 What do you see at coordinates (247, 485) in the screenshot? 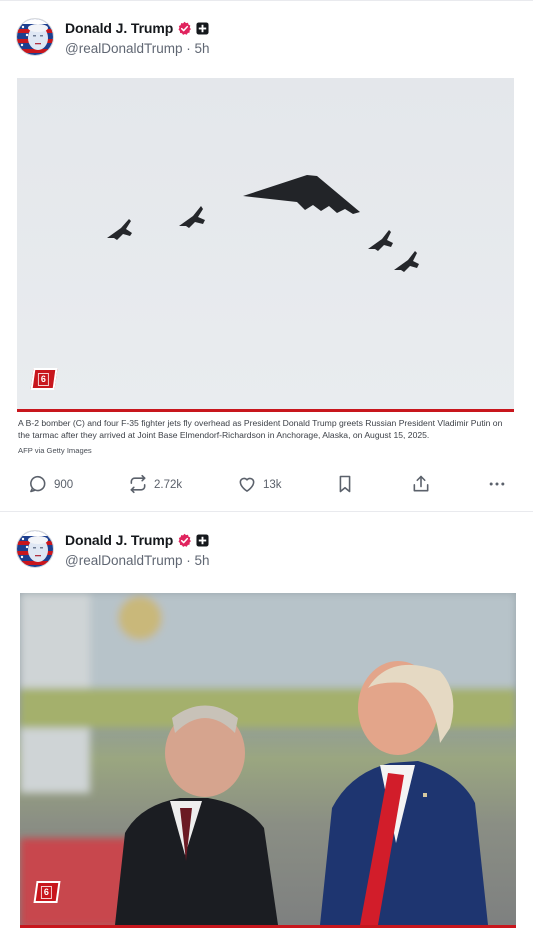
I see `heart-icon` at bounding box center [247, 485].